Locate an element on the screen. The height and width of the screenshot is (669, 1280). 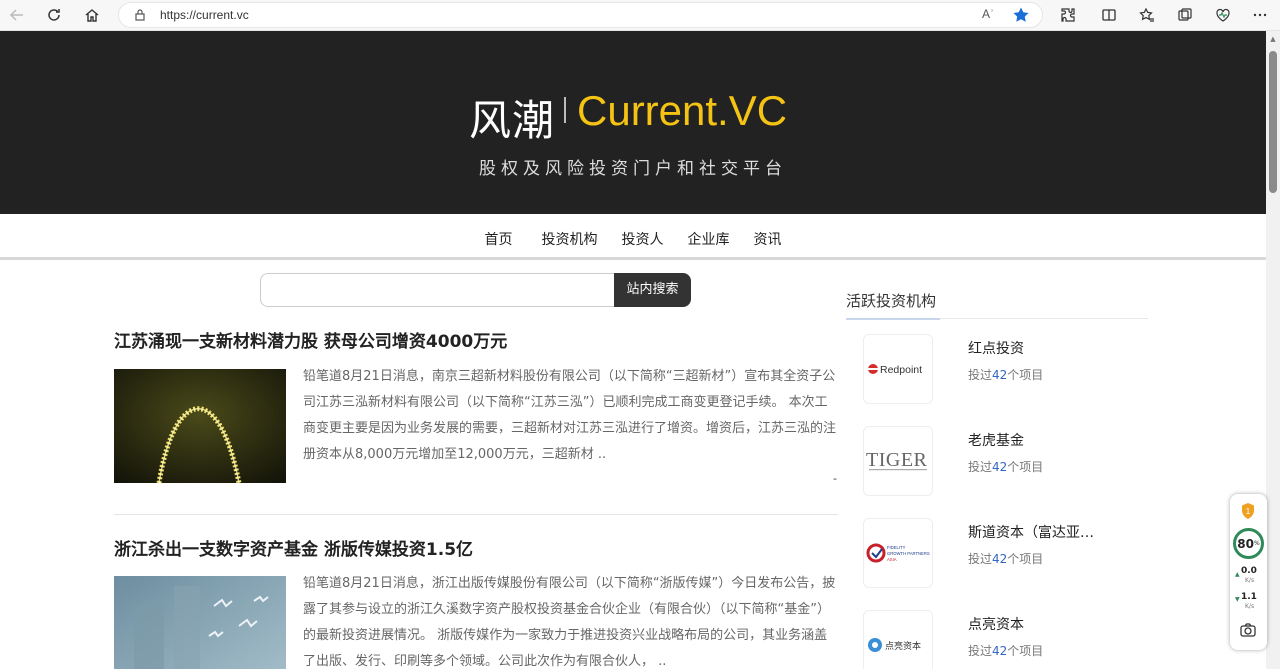
memory-usage-gauge: 80% is located at coordinates (1248, 543).